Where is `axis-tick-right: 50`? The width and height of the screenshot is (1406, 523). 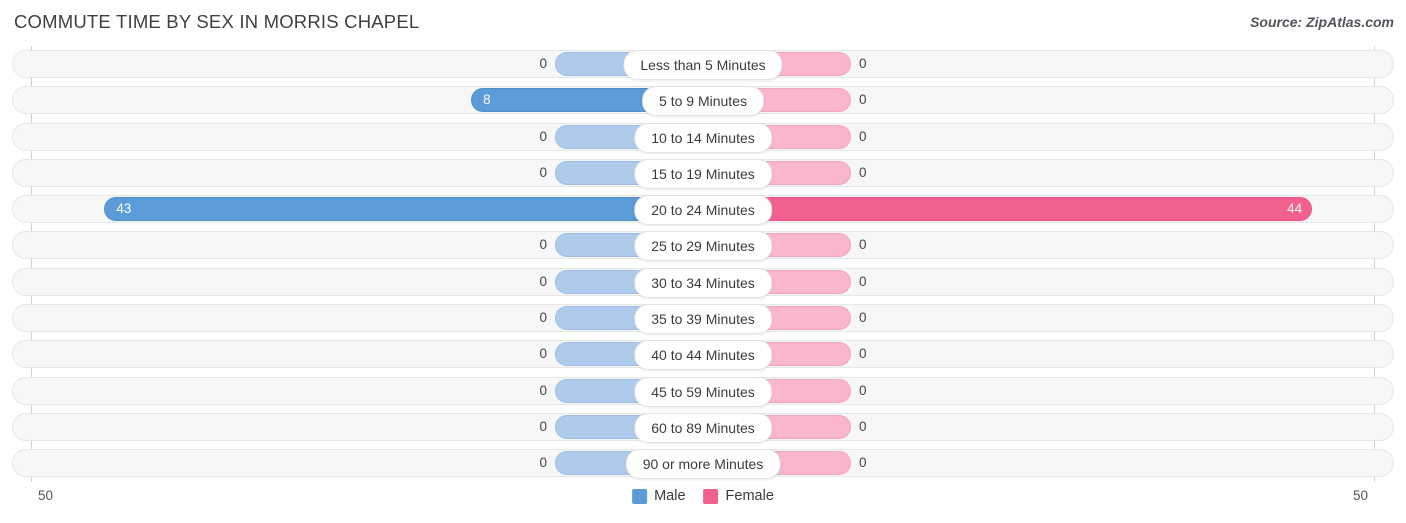
axis-tick-right: 50 is located at coordinates (1360, 495).